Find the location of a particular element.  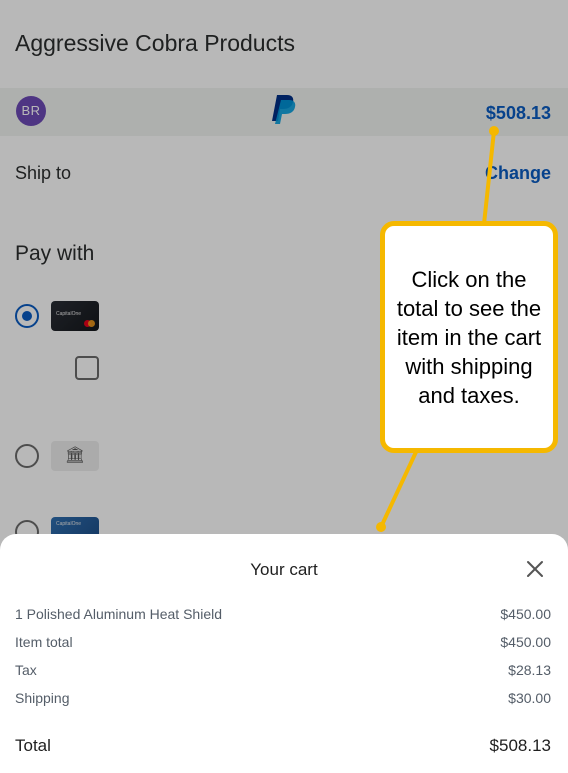

item-total-row: Item total $450.00 is located at coordinates (283, 644).